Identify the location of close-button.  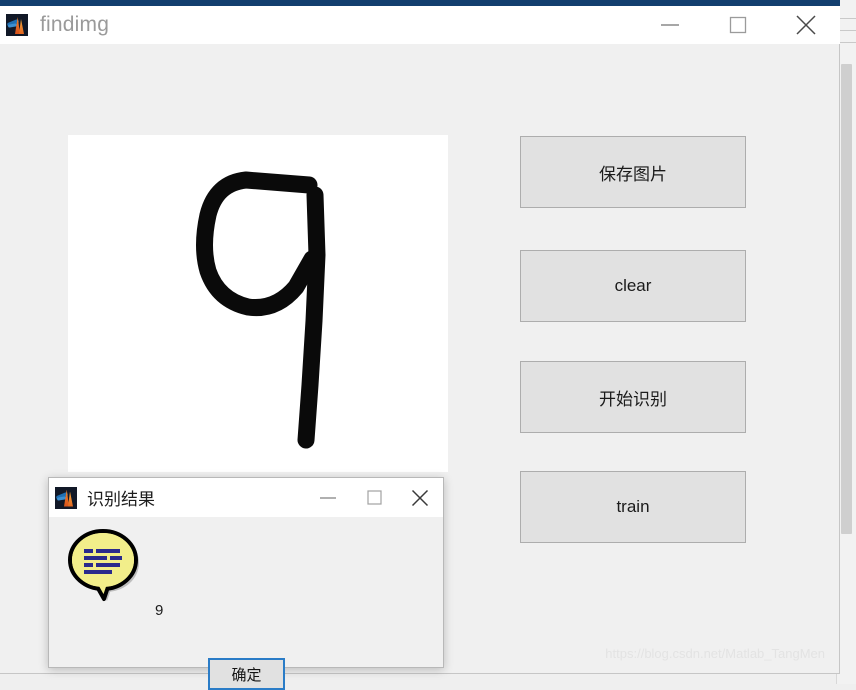
(806, 25).